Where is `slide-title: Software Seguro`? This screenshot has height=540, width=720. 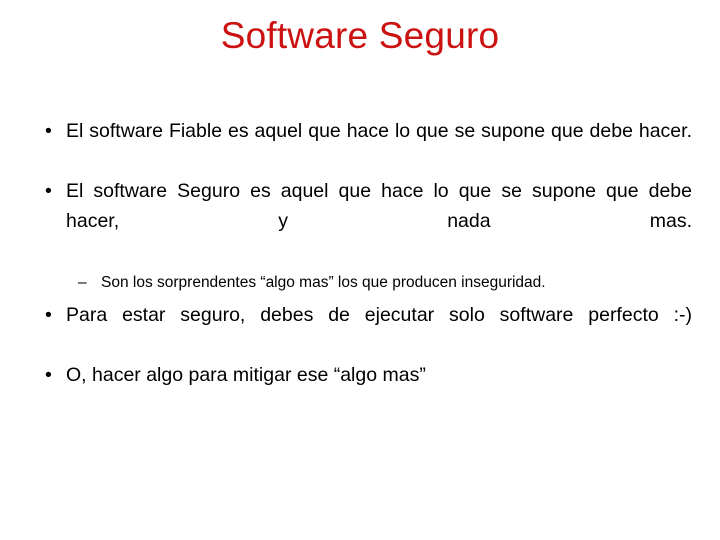
slide-title: Software Seguro is located at coordinates (360, 35).